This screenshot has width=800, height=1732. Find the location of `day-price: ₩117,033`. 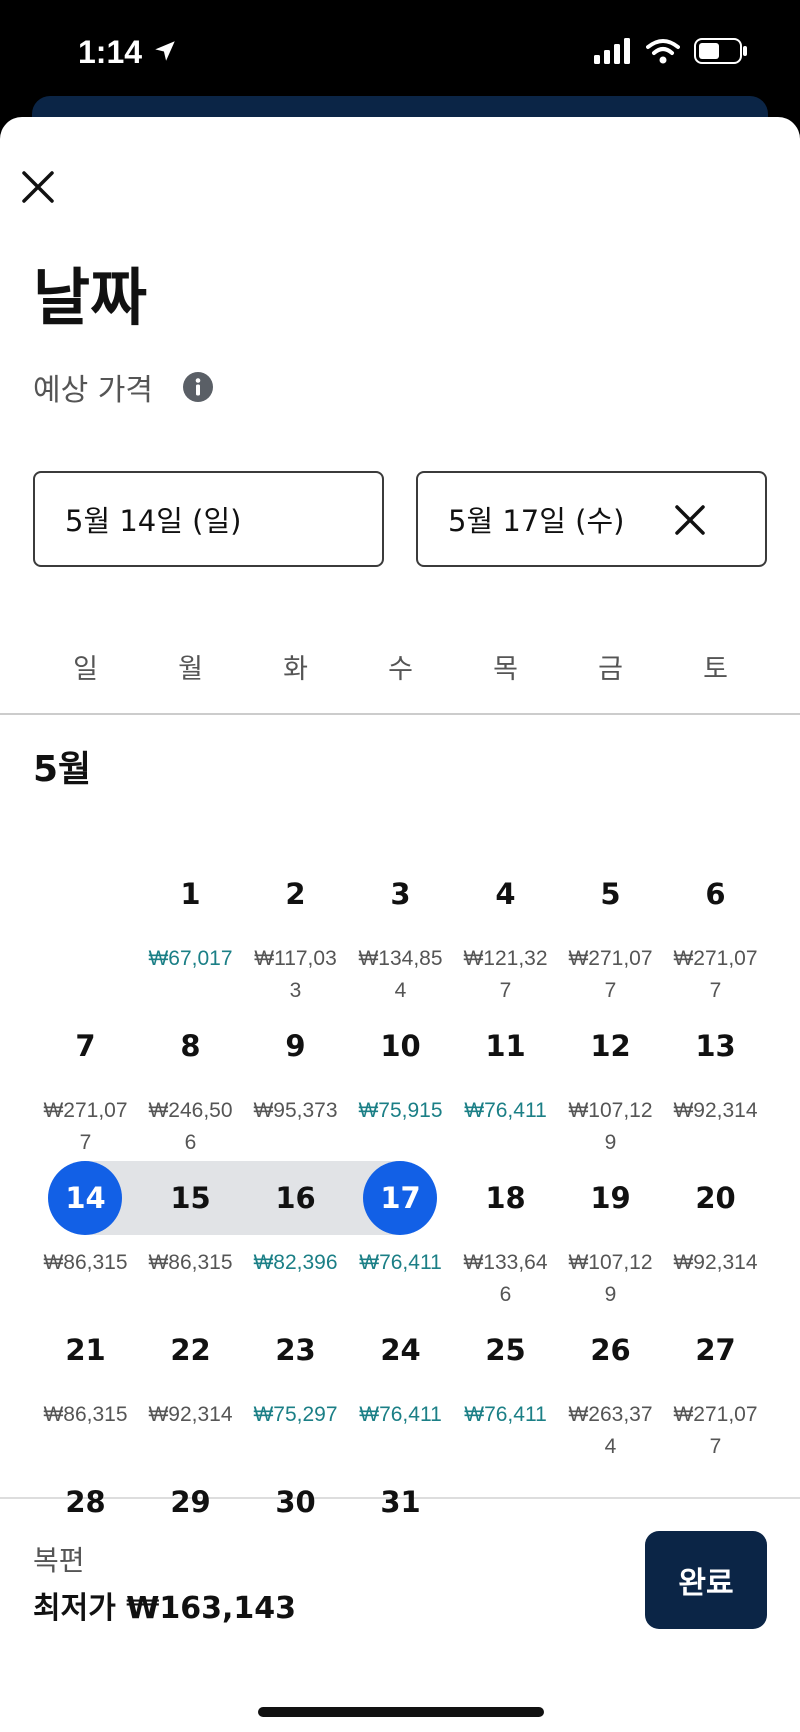

day-price: ₩117,033 is located at coordinates (295, 974).